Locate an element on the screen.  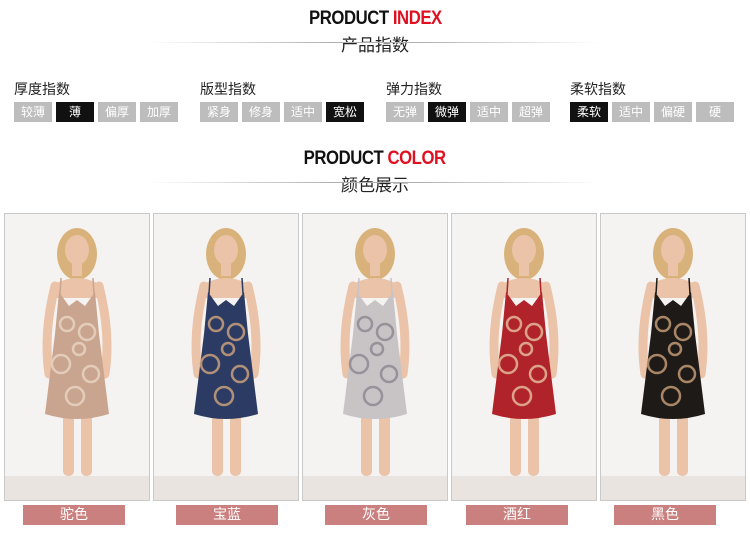
index-group-softness: 柔软指数 柔软 适中 偏硬 硬 is located at coordinates (652, 101).